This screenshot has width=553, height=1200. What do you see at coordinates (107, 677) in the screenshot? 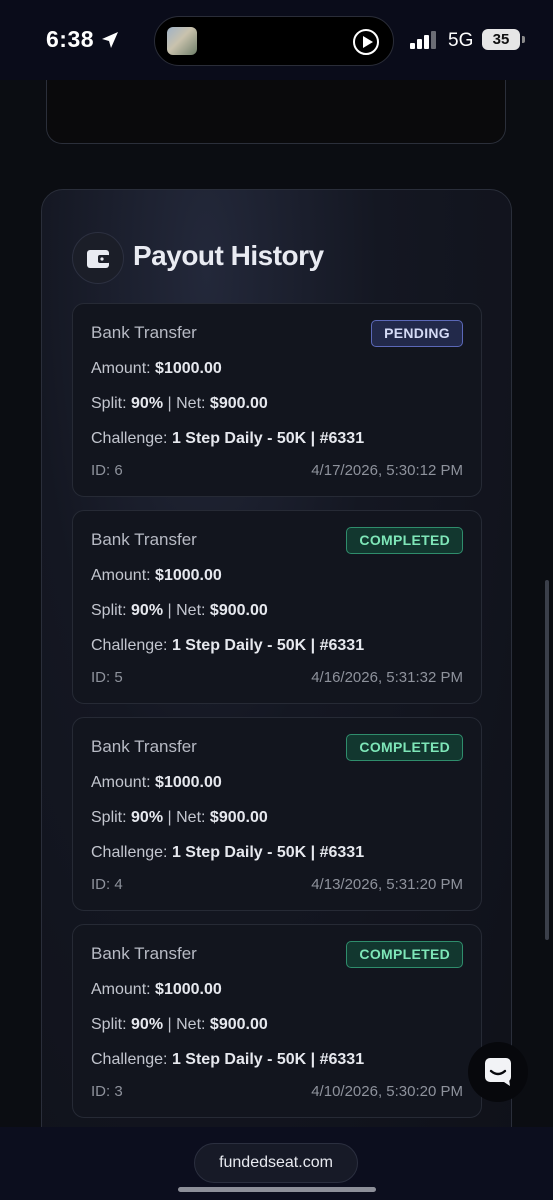
I see `payout-id: ID: 5` at bounding box center [107, 677].